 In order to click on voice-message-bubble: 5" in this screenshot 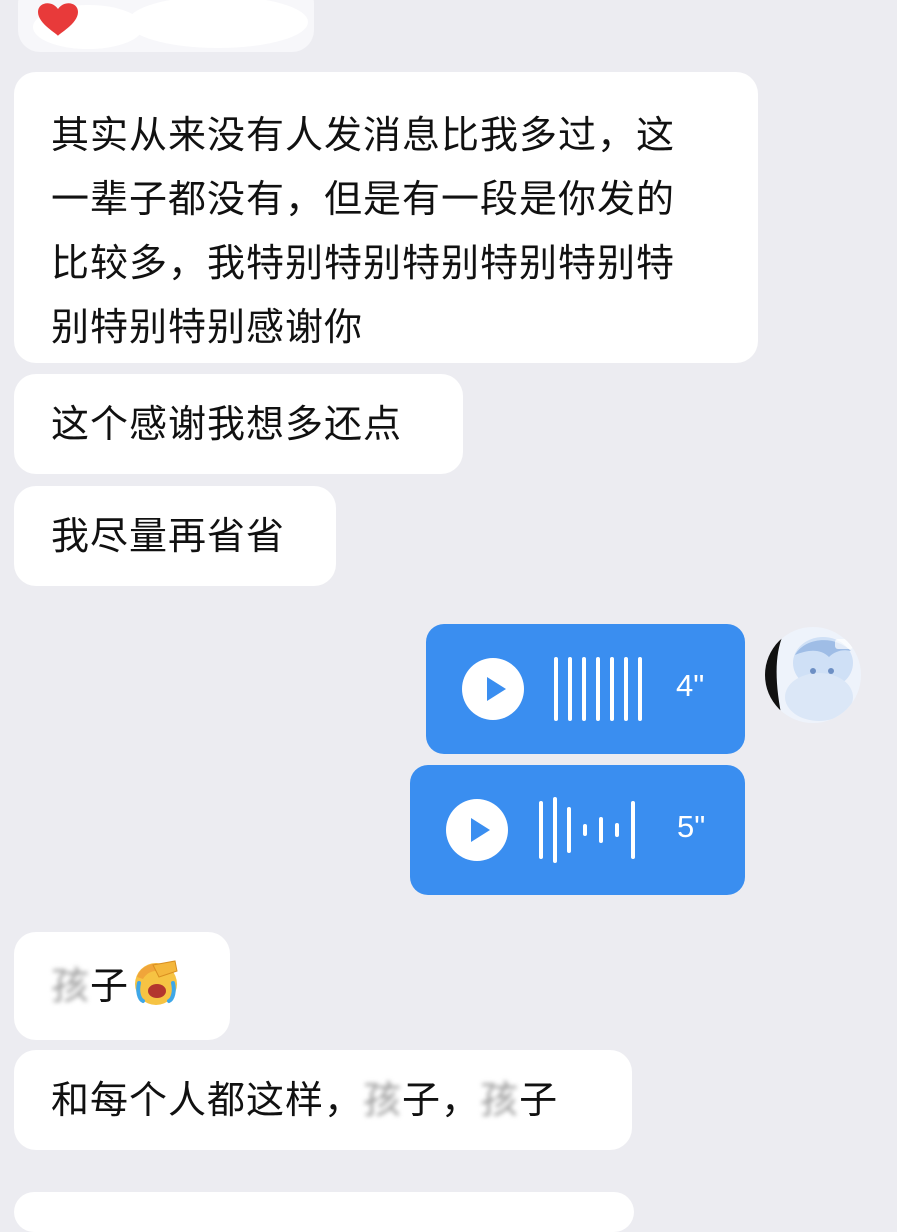, I will do `click(577, 830)`.